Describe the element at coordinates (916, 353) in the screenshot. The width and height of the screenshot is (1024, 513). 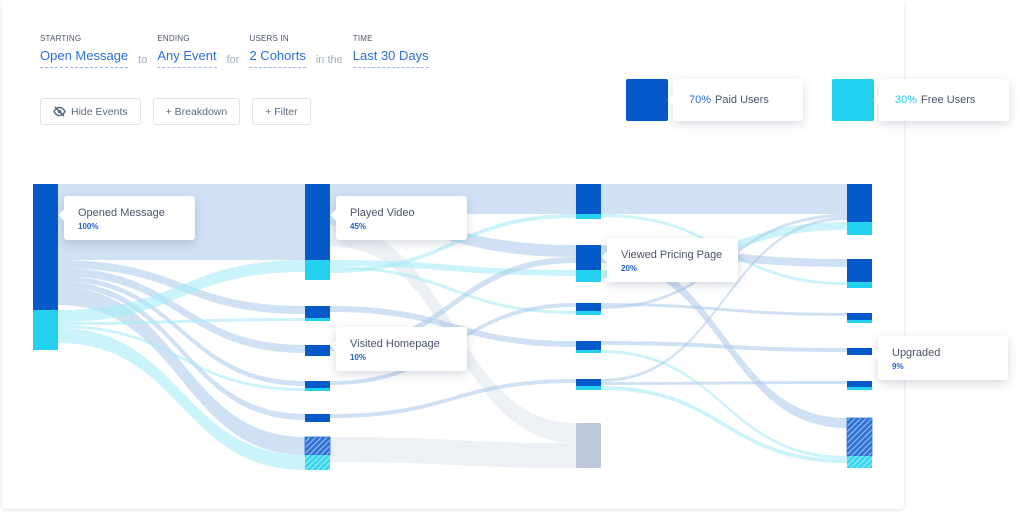
I see `node-label-name: Upgraded` at that location.